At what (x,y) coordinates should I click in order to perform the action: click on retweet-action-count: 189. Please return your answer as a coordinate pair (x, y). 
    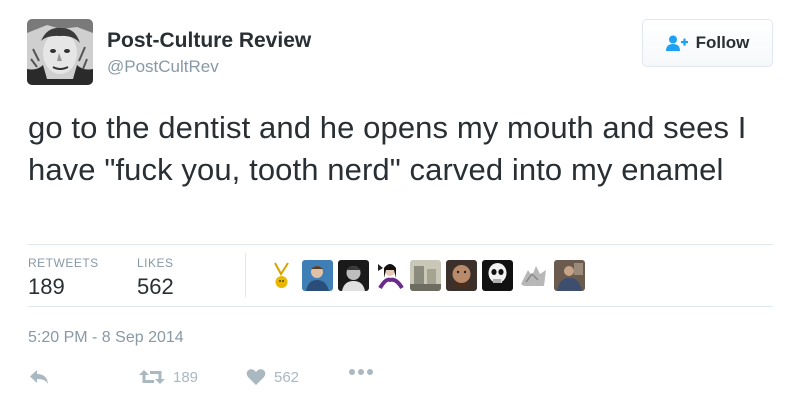
    Looking at the image, I should click on (186, 377).